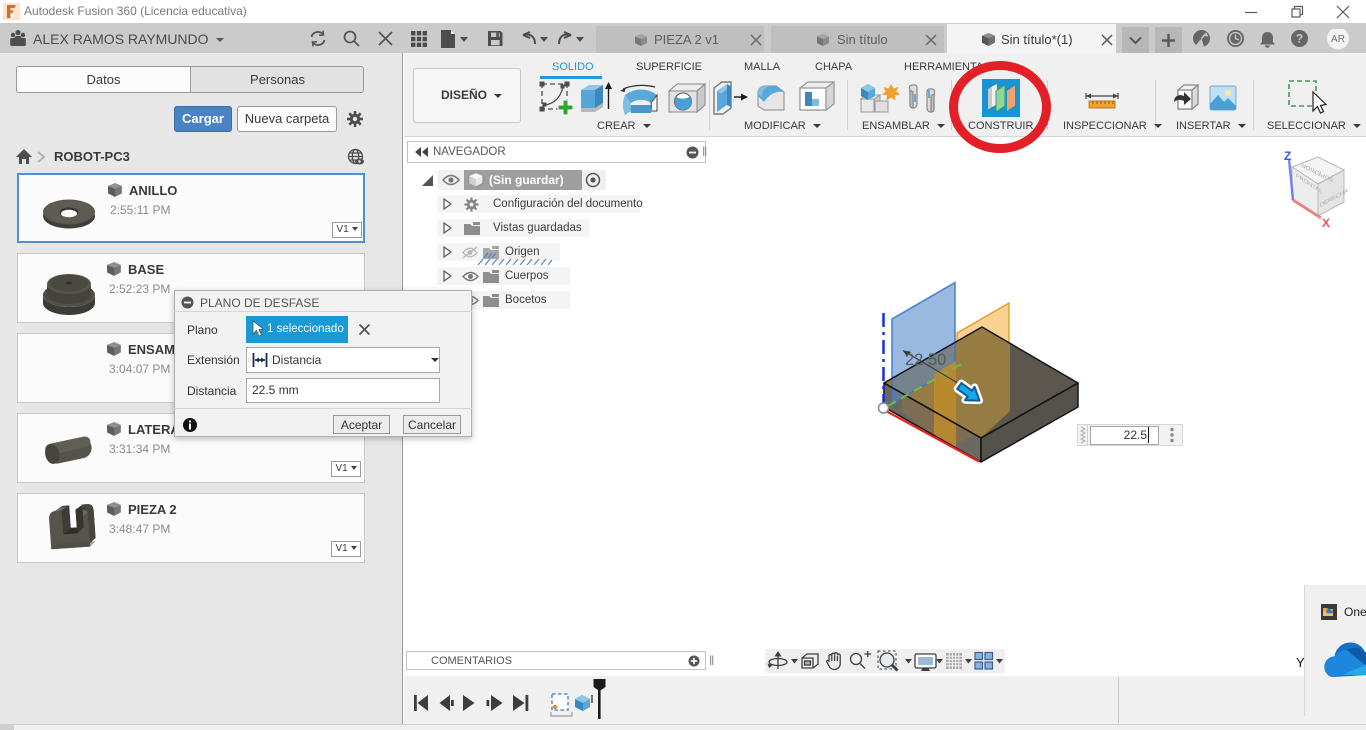 This screenshot has height=730, width=1366. What do you see at coordinates (1326, 223) in the screenshot?
I see `svg-text: X` at bounding box center [1326, 223].